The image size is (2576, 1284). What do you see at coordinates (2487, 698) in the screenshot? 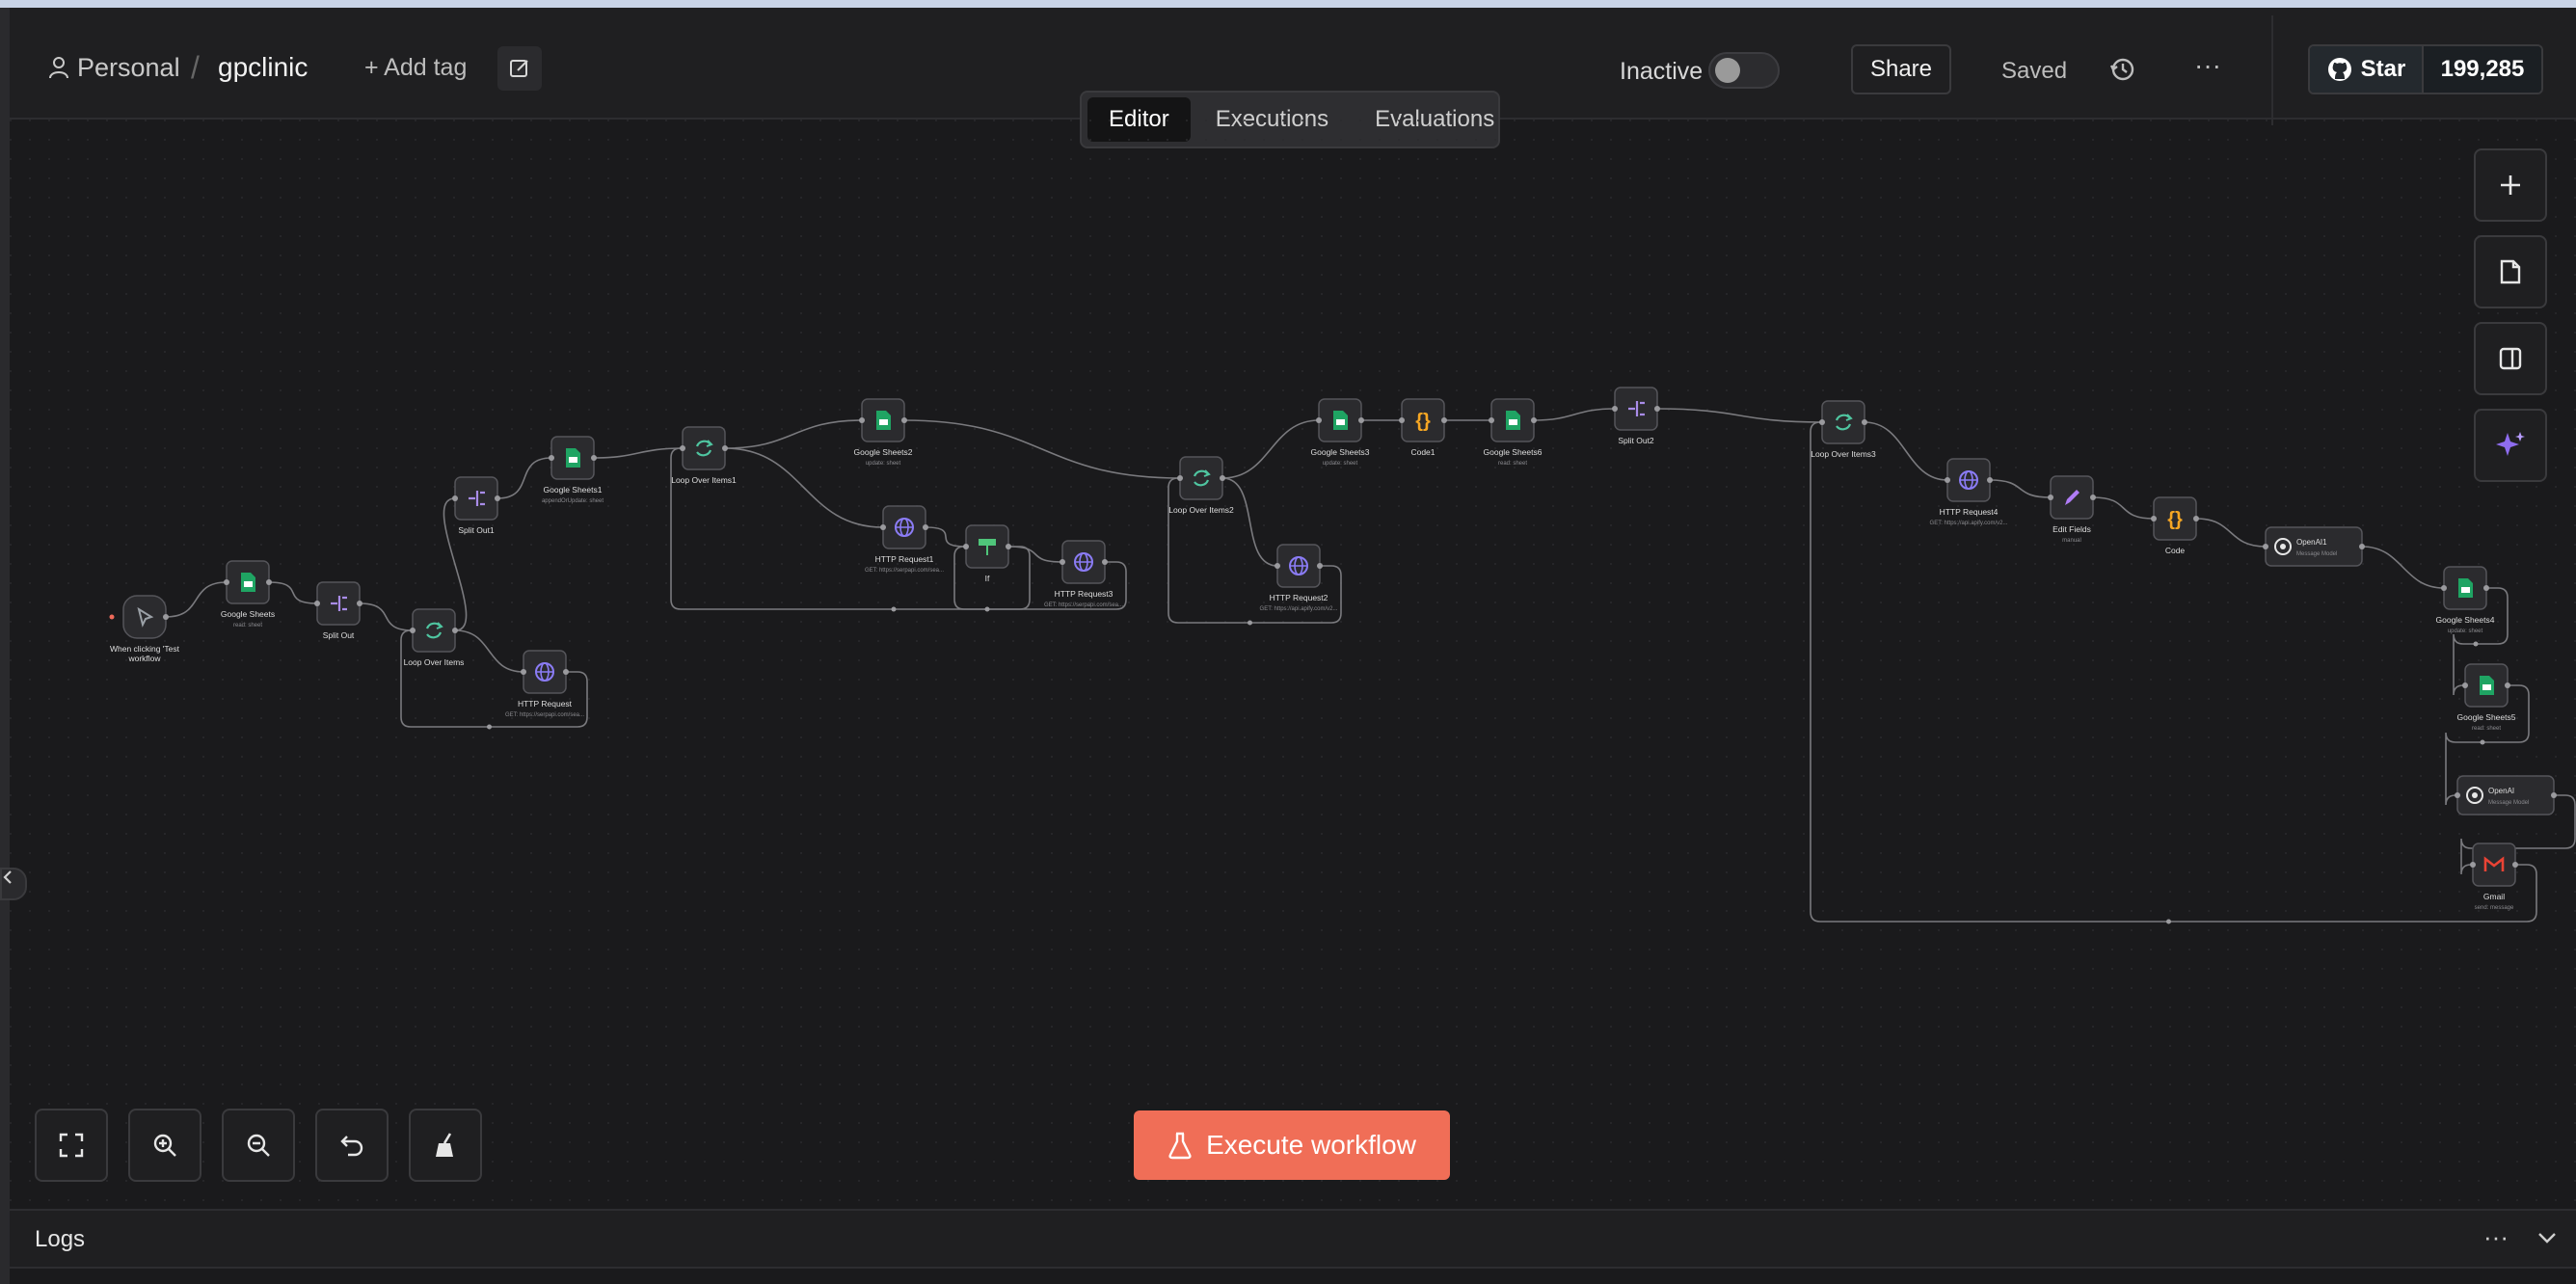
I see `node-gs5: Google Sheets5 read: sheet` at bounding box center [2487, 698].